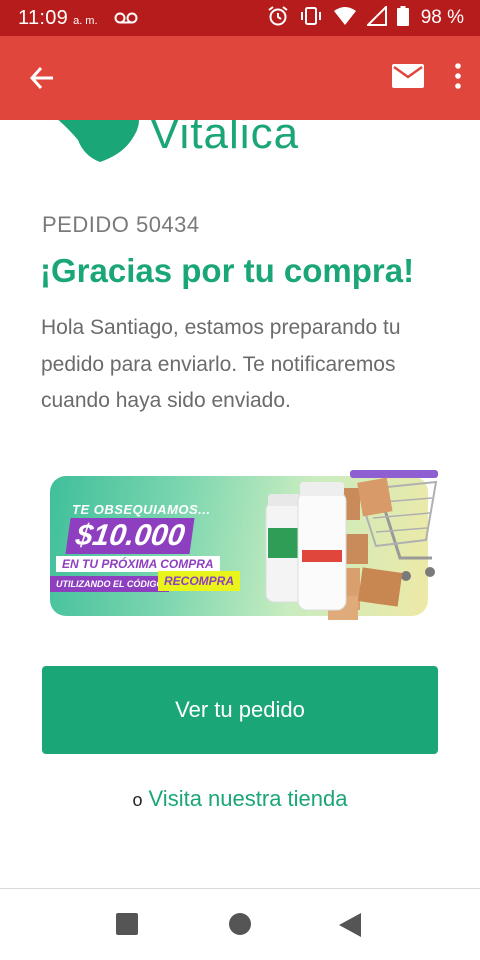  I want to click on voicemail-icon, so click(126, 18).